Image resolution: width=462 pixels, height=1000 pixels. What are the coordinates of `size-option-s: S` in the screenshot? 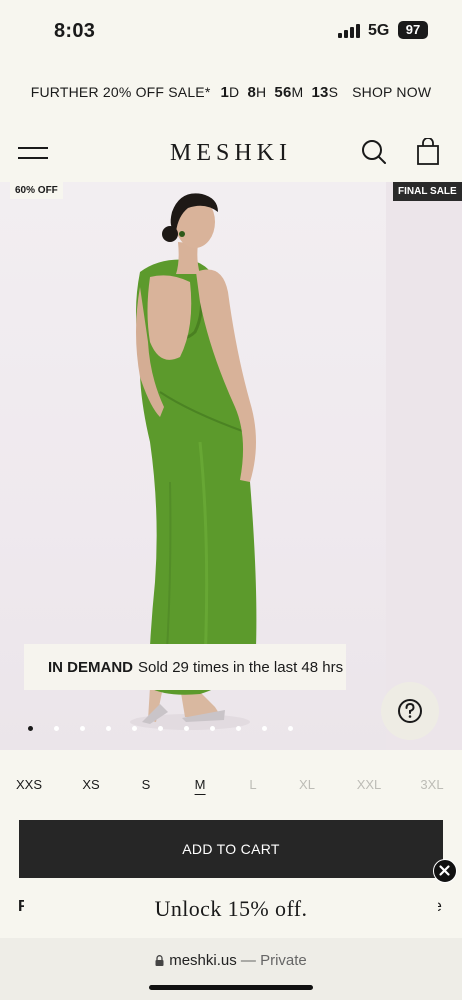 It's located at (146, 784).